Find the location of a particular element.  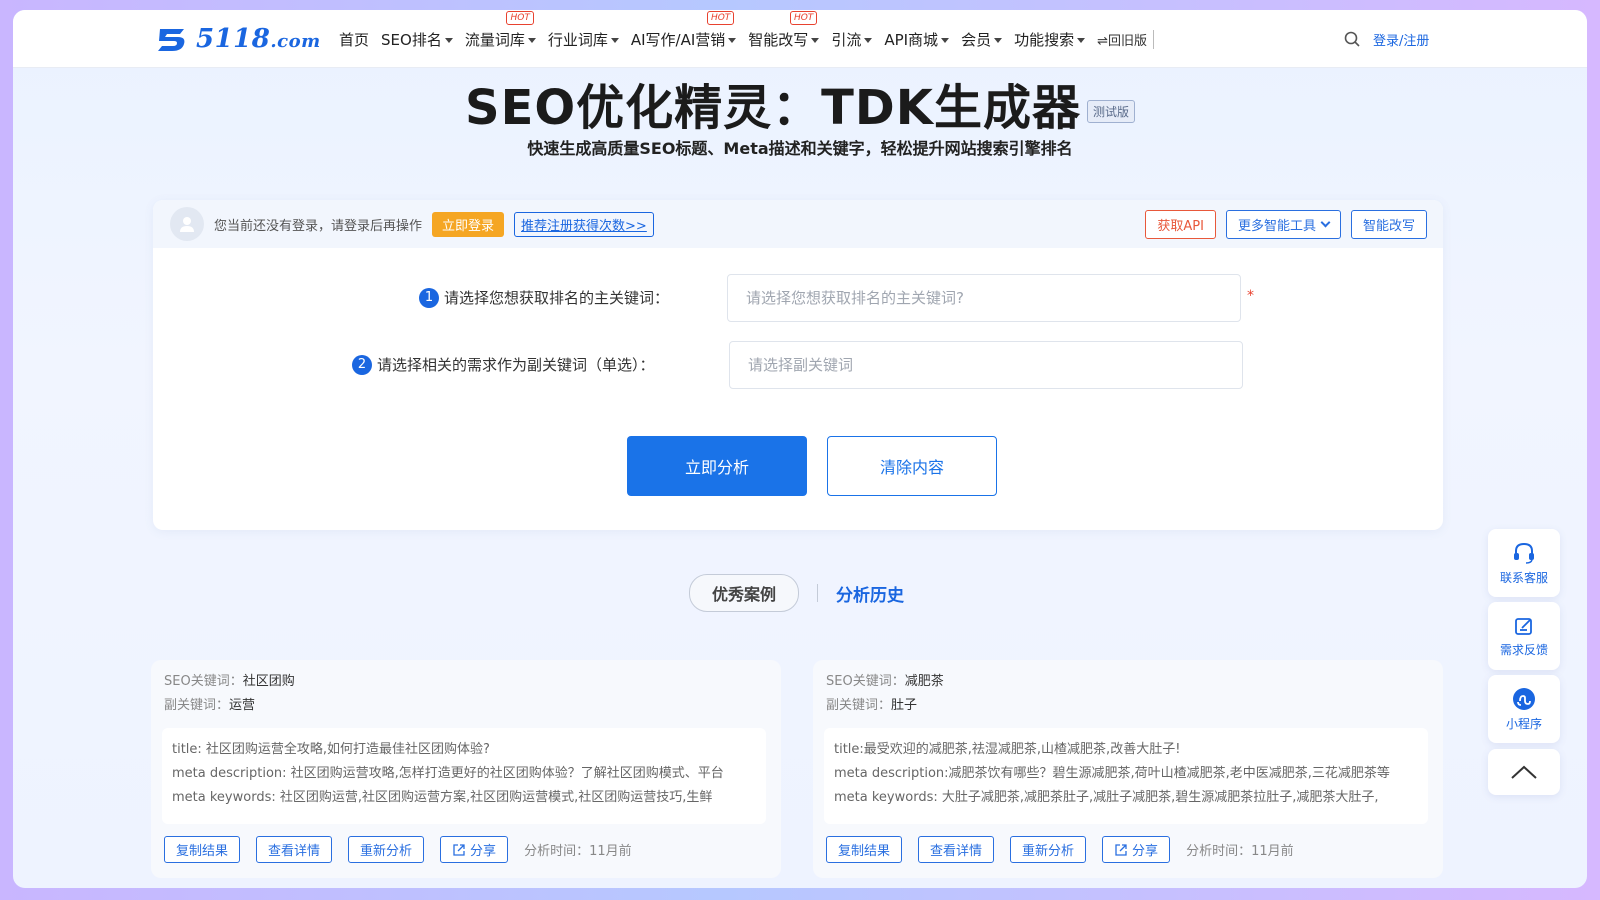

step2-number: 2 is located at coordinates (362, 364).